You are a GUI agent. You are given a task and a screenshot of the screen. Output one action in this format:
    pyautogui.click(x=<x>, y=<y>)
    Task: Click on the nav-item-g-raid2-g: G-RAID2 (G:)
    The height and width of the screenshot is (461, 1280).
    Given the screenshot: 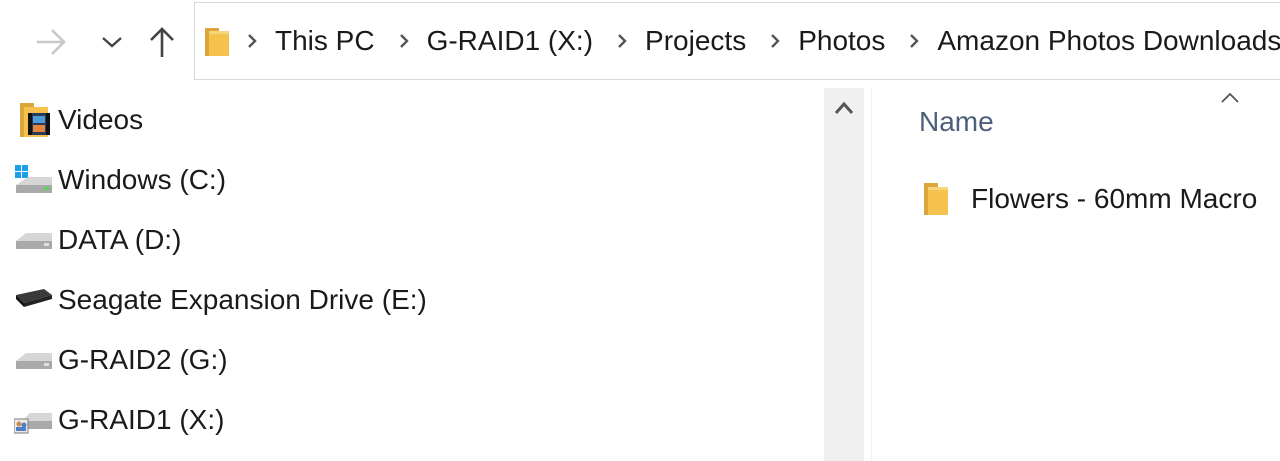 What is the action you would take?
    pyautogui.click(x=410, y=360)
    